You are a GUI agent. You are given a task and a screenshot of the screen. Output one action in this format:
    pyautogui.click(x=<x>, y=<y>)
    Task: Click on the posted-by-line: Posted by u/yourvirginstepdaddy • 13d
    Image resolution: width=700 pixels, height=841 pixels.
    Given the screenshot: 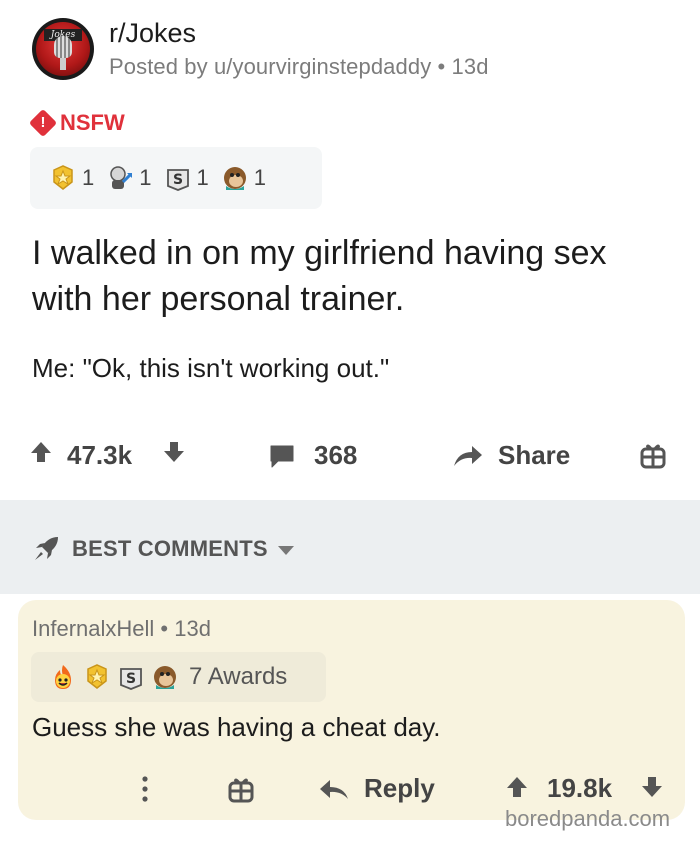 What is the action you would take?
    pyautogui.click(x=299, y=66)
    